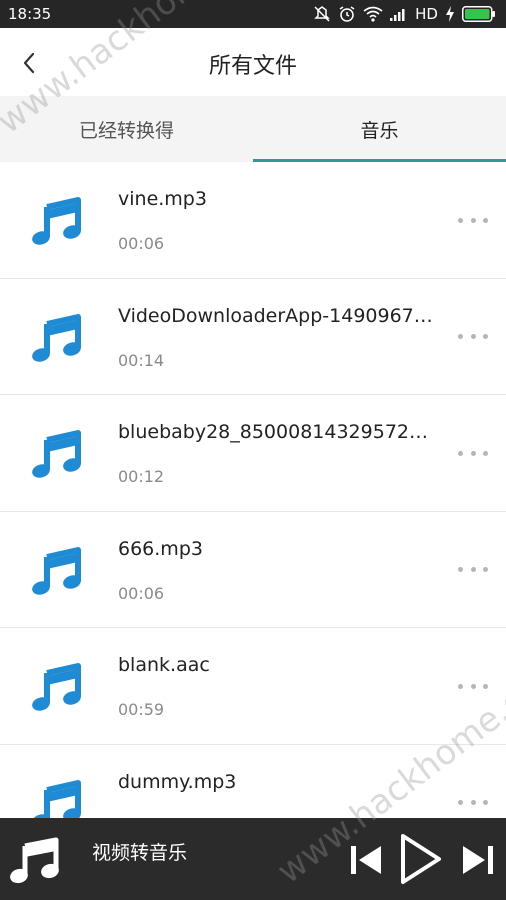  What do you see at coordinates (421, 859) in the screenshot?
I see `play-icon` at bounding box center [421, 859].